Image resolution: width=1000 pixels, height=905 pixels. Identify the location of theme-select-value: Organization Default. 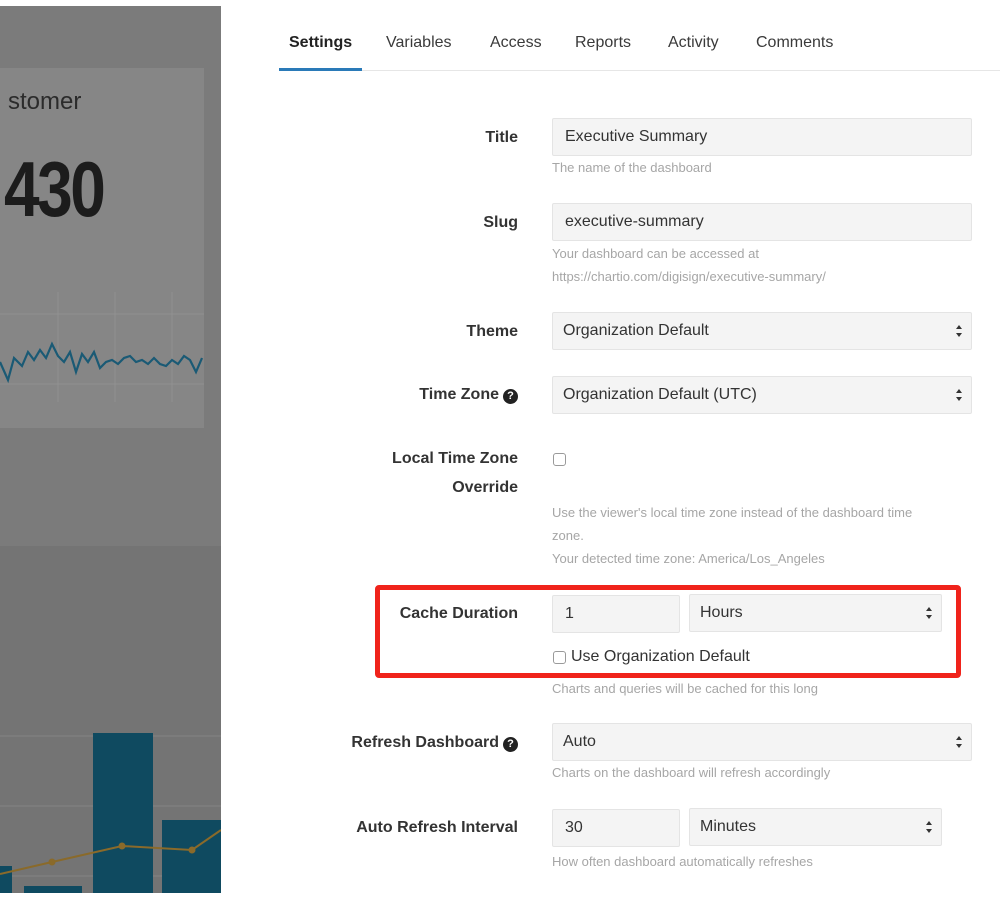
(636, 330).